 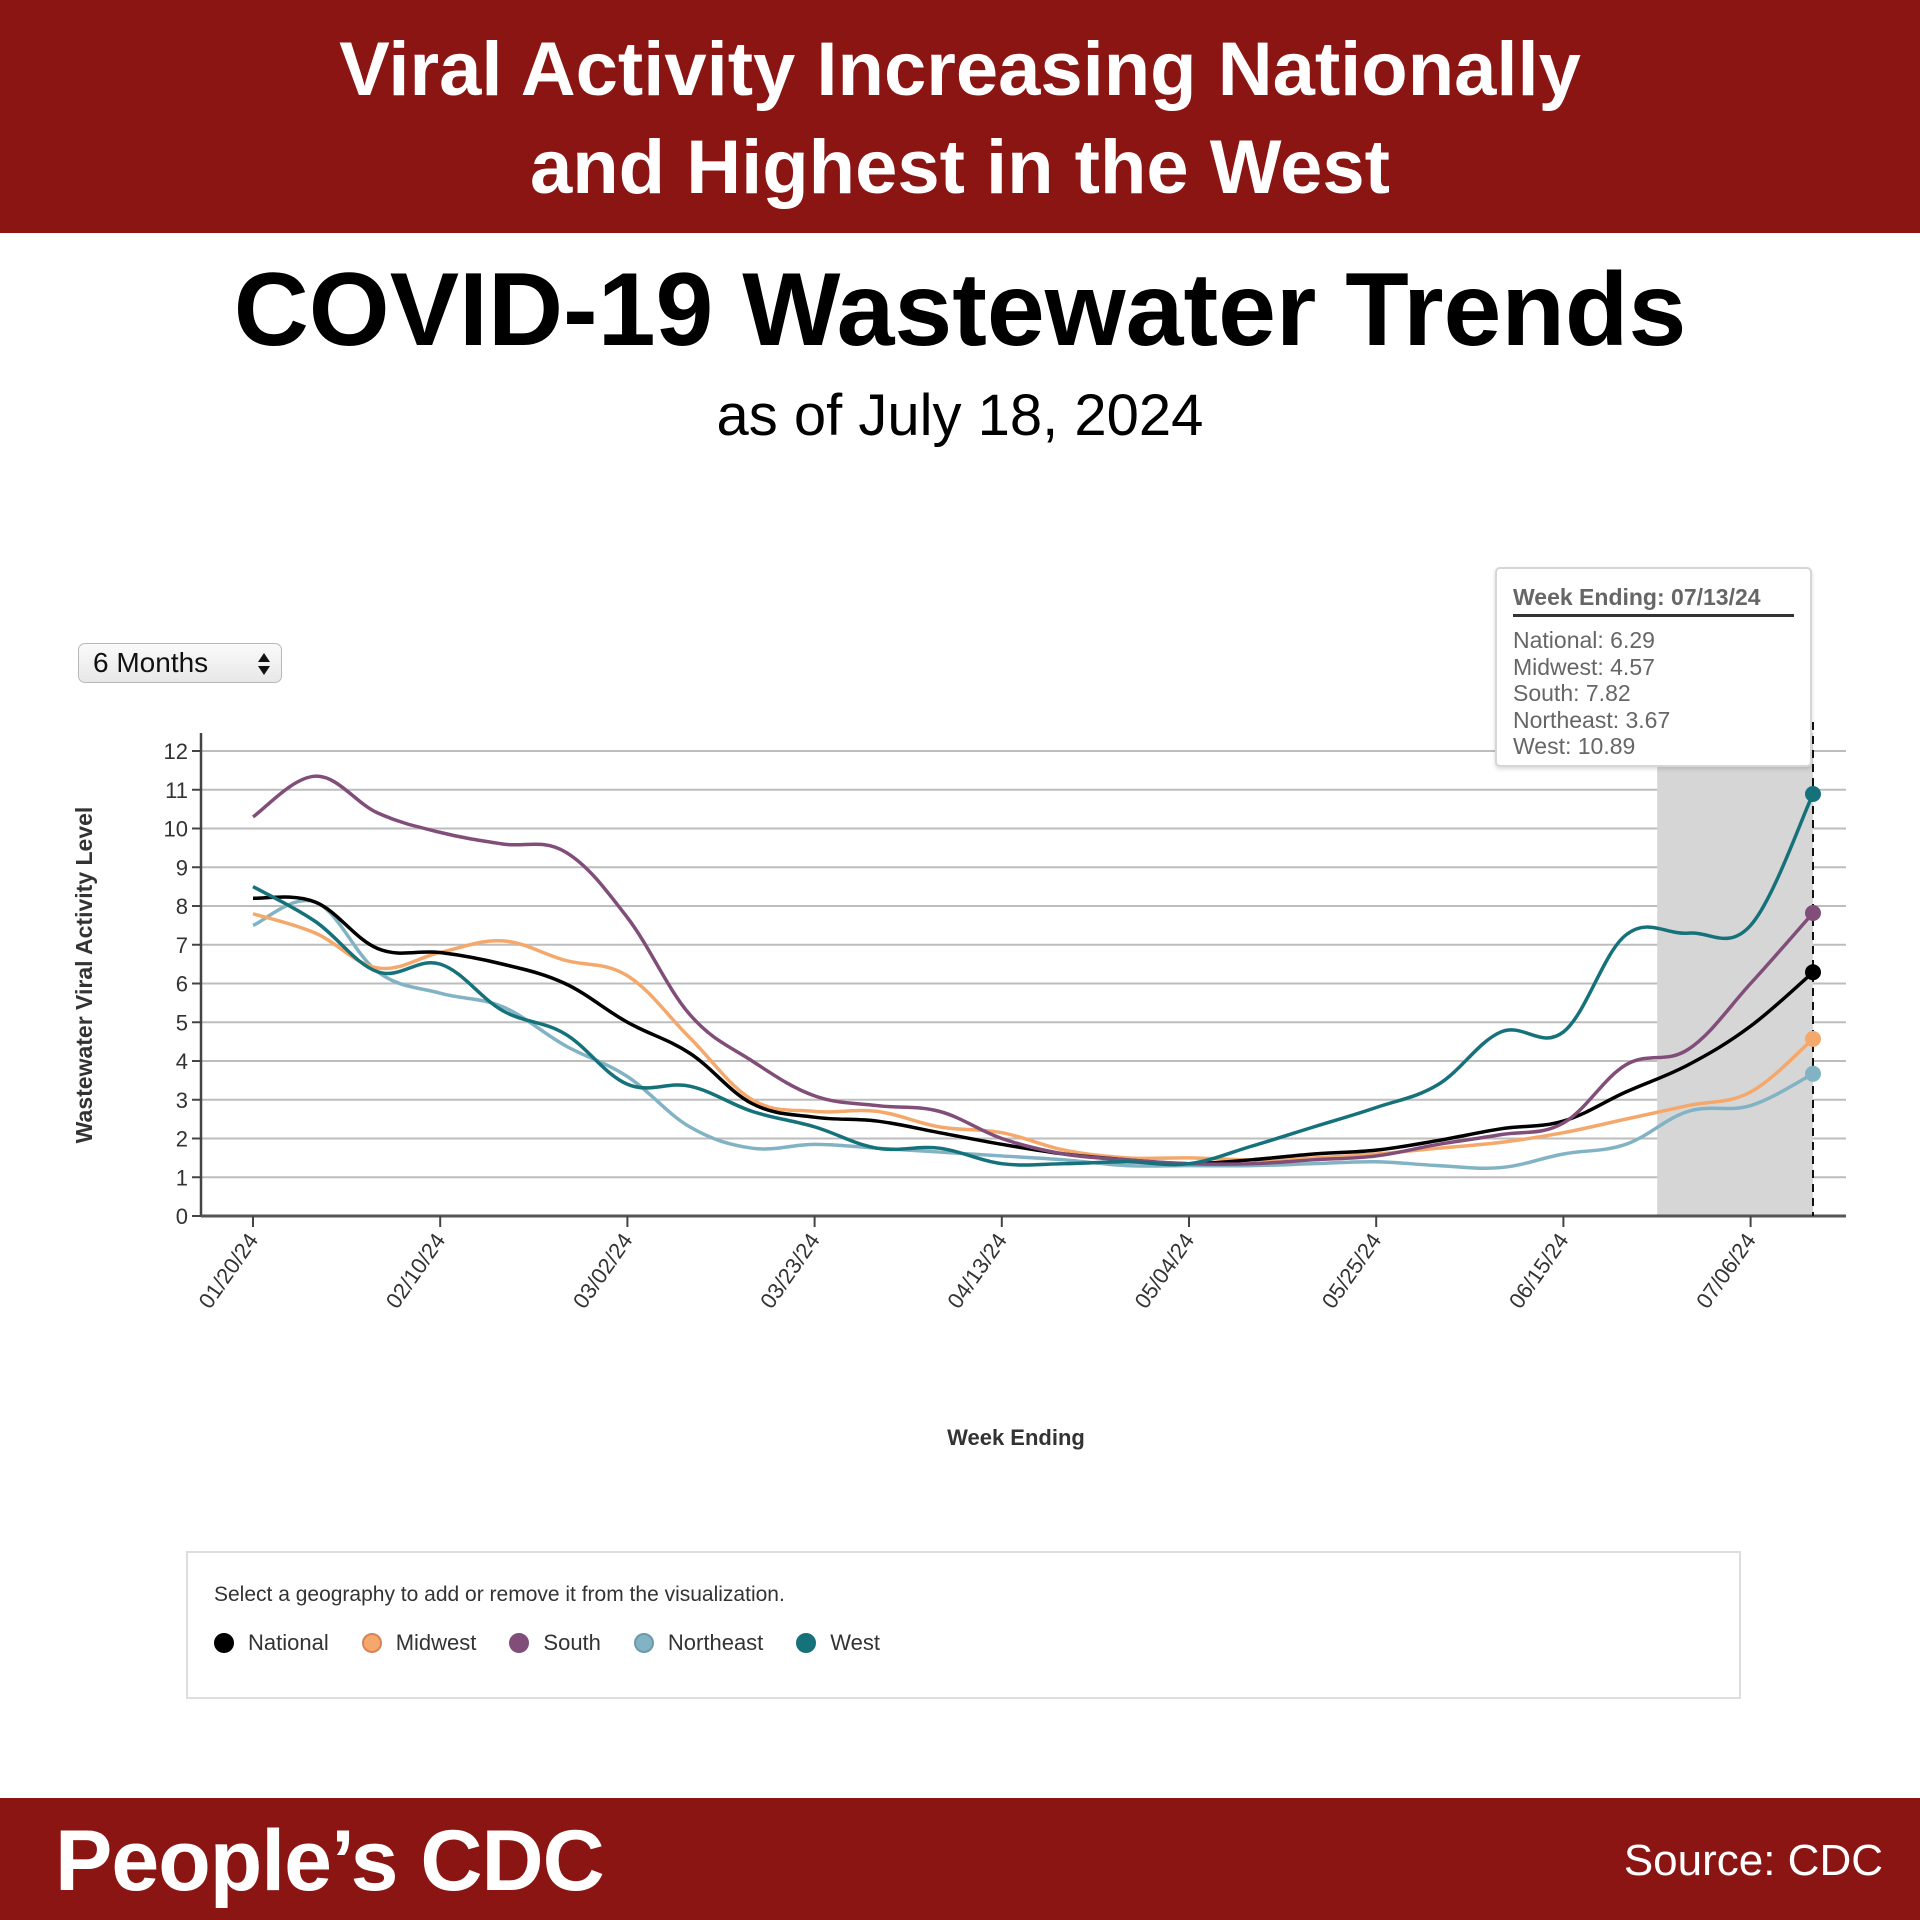 I want to click on y-tick-label: 12, so click(x=176, y=751).